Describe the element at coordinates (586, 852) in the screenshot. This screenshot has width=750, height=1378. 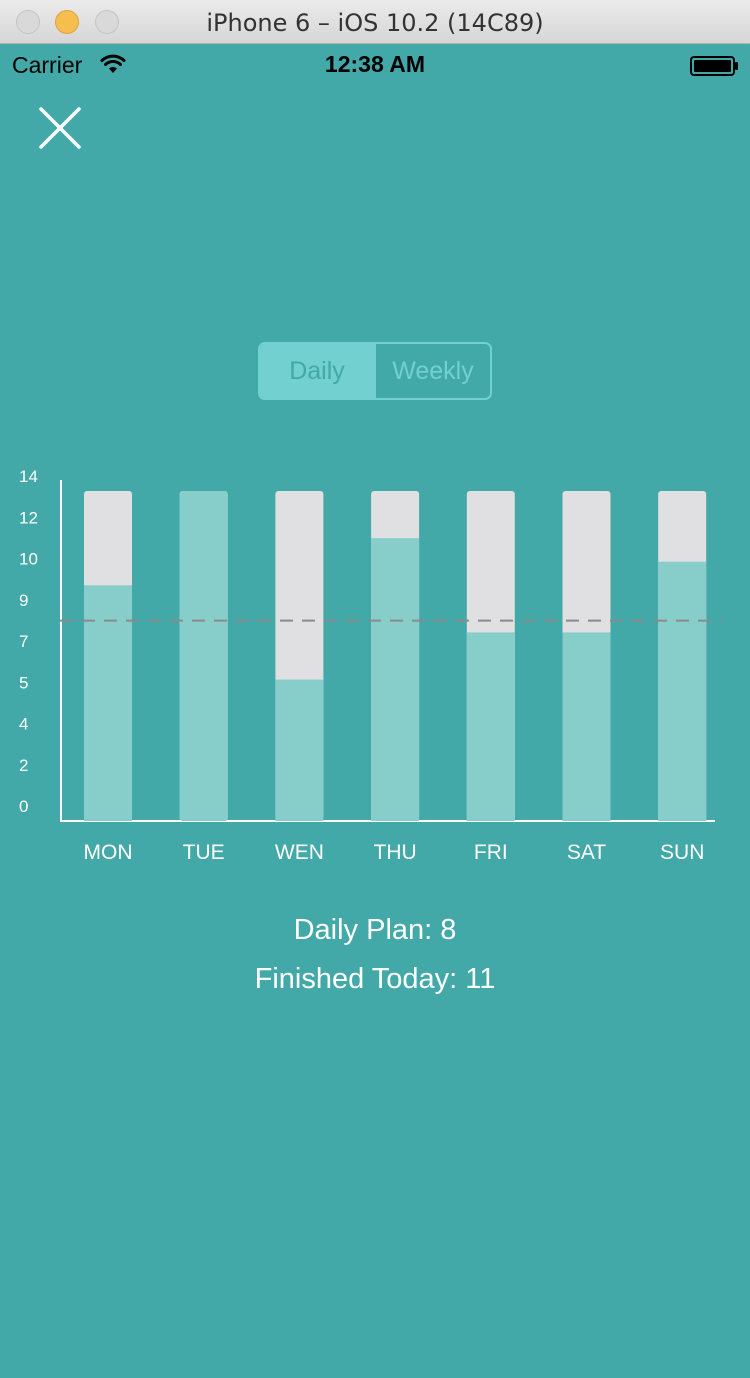
I see `x-label-sat: SAT` at that location.